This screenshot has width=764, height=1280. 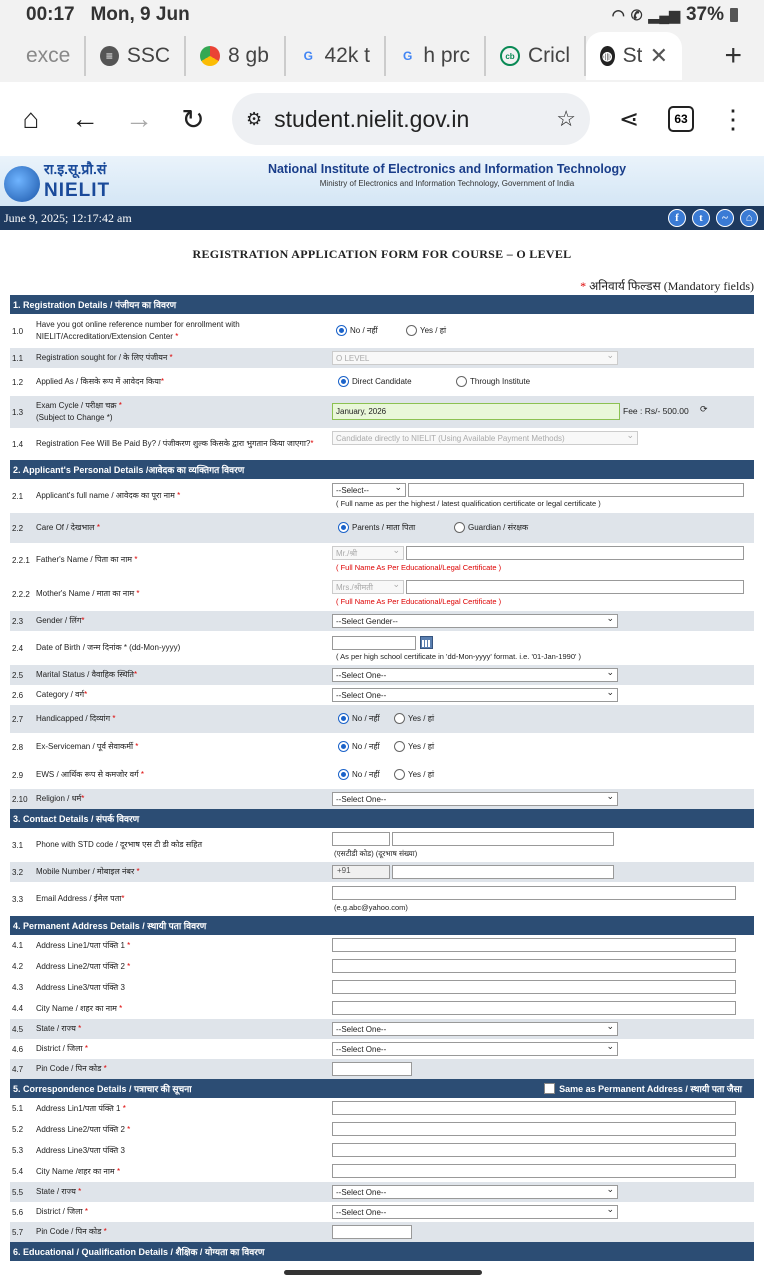 What do you see at coordinates (374, 643) in the screenshot?
I see `dob-input` at bounding box center [374, 643].